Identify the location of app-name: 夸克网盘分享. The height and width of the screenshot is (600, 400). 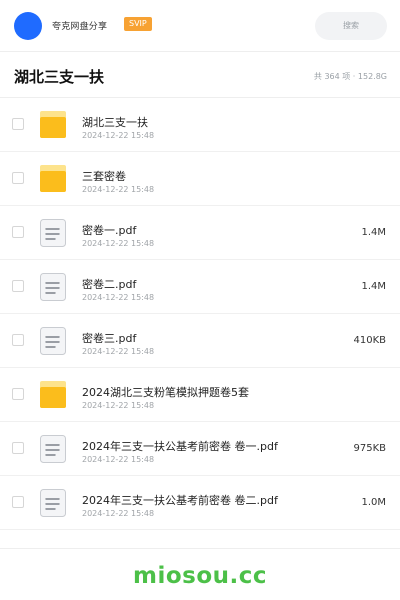
(80, 27).